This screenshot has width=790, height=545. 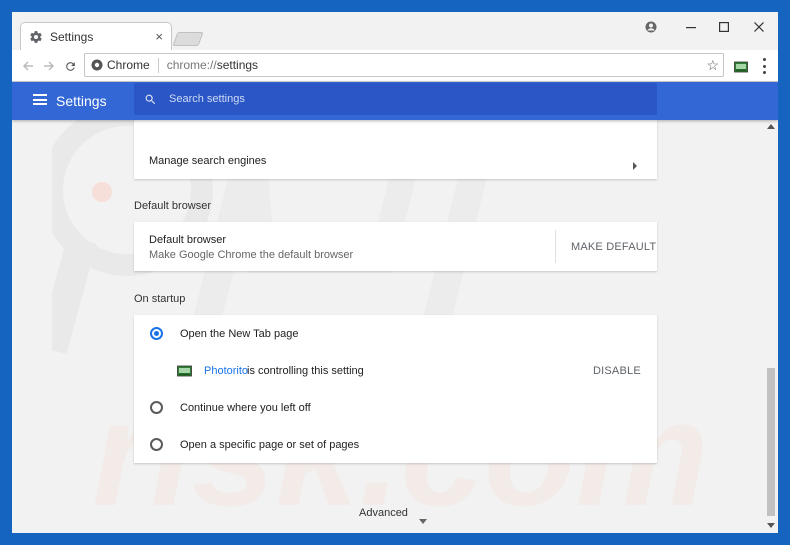 What do you see at coordinates (207, 161) in the screenshot?
I see `manage-search-engines-label: Manage search engines` at bounding box center [207, 161].